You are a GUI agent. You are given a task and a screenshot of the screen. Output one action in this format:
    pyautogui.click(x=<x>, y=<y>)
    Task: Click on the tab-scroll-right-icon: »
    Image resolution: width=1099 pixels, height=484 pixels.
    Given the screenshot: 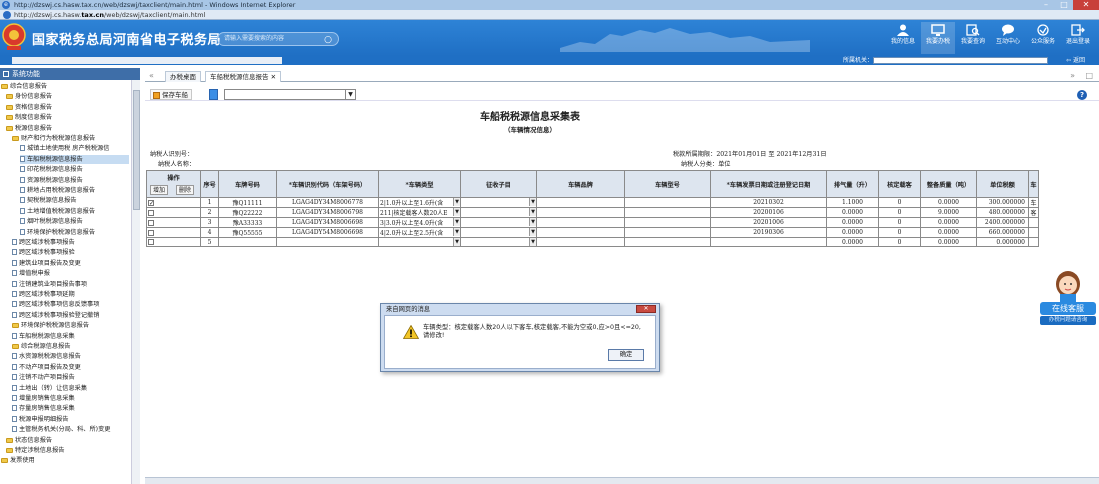 What is the action you would take?
    pyautogui.click(x=1072, y=76)
    